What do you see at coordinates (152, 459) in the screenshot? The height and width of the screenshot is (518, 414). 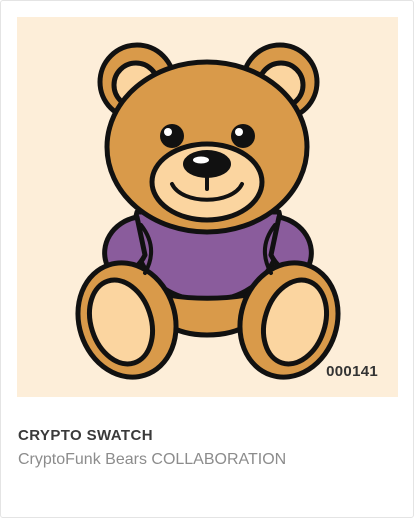 I see `collection-subtitle: CryptoFunk Bears COLLABORATION` at bounding box center [152, 459].